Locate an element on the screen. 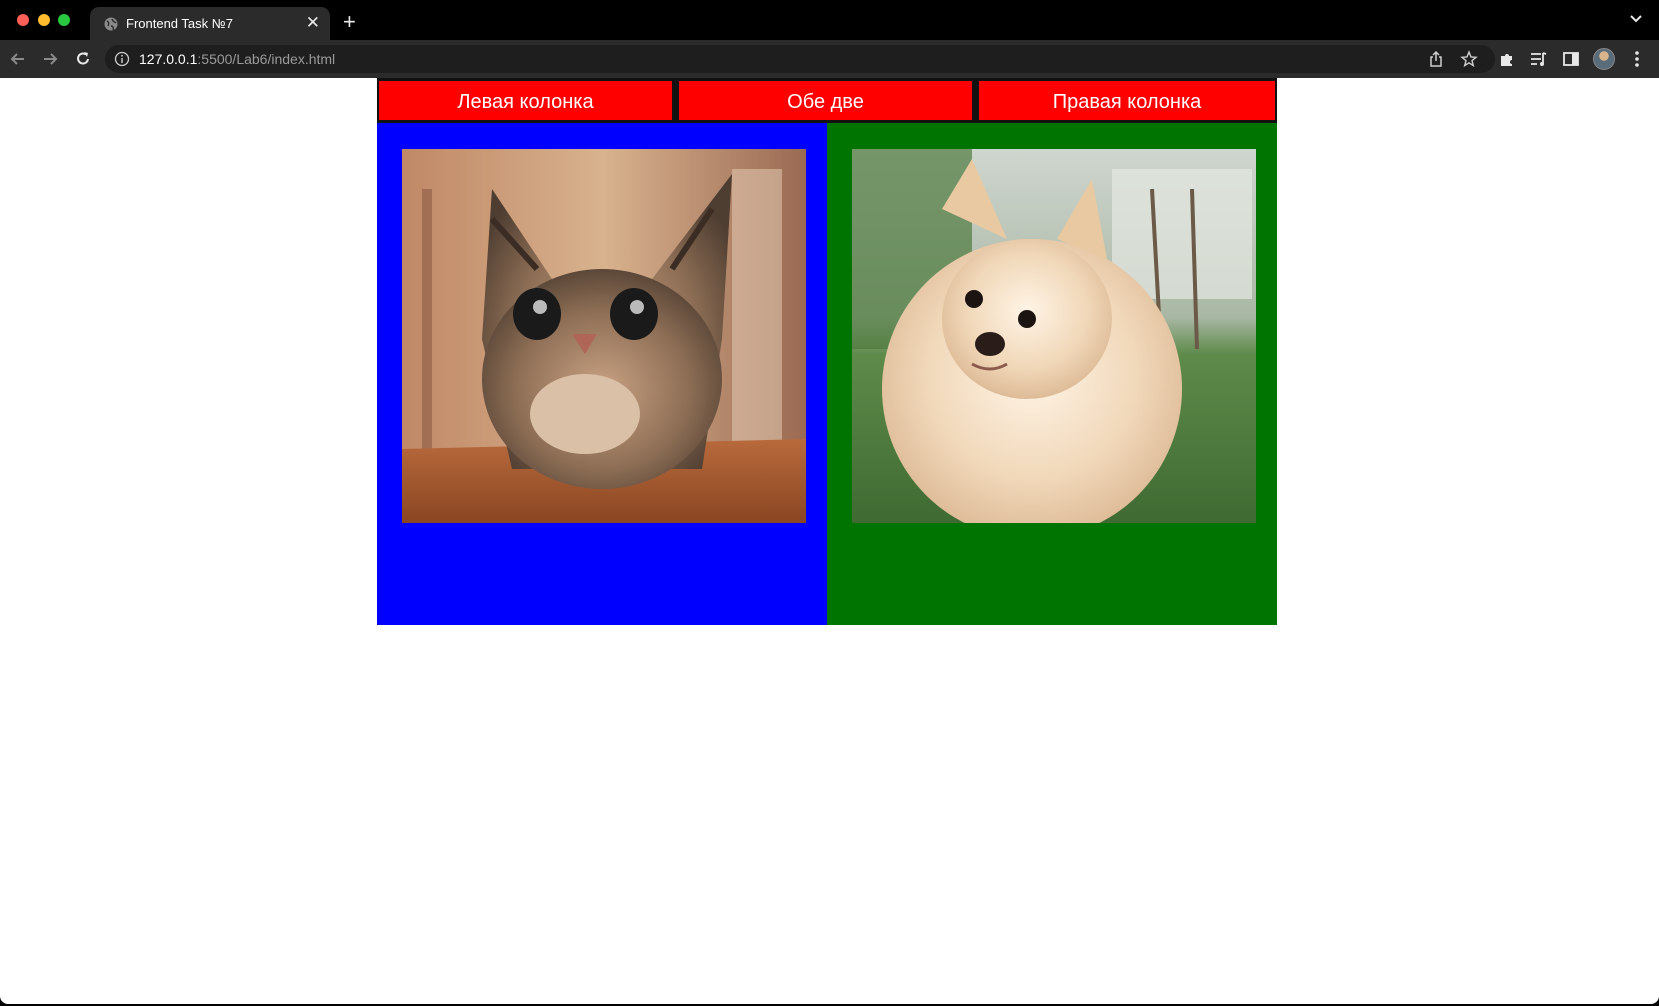 Image resolution: width=1659 pixels, height=1006 pixels. bookmark-star-icon is located at coordinates (1469, 59).